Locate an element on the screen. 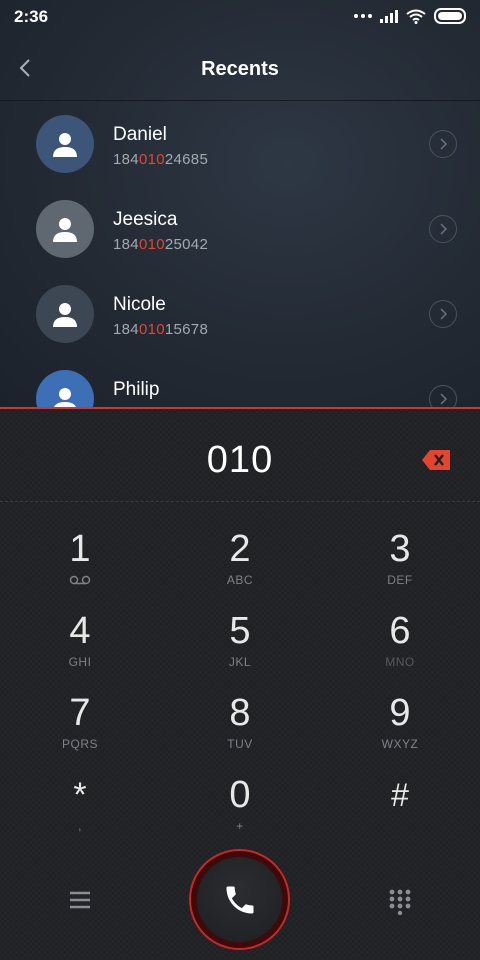 The image size is (480, 960). key-hash: # is located at coordinates (400, 816).